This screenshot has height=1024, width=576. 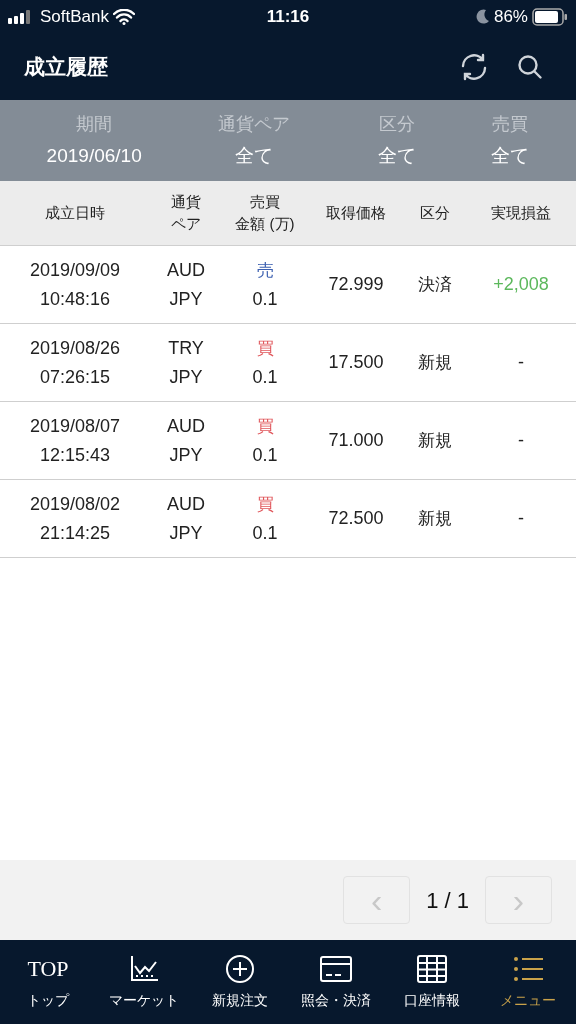 What do you see at coordinates (144, 982) in the screenshot?
I see `nav-tab: マーケット` at bounding box center [144, 982].